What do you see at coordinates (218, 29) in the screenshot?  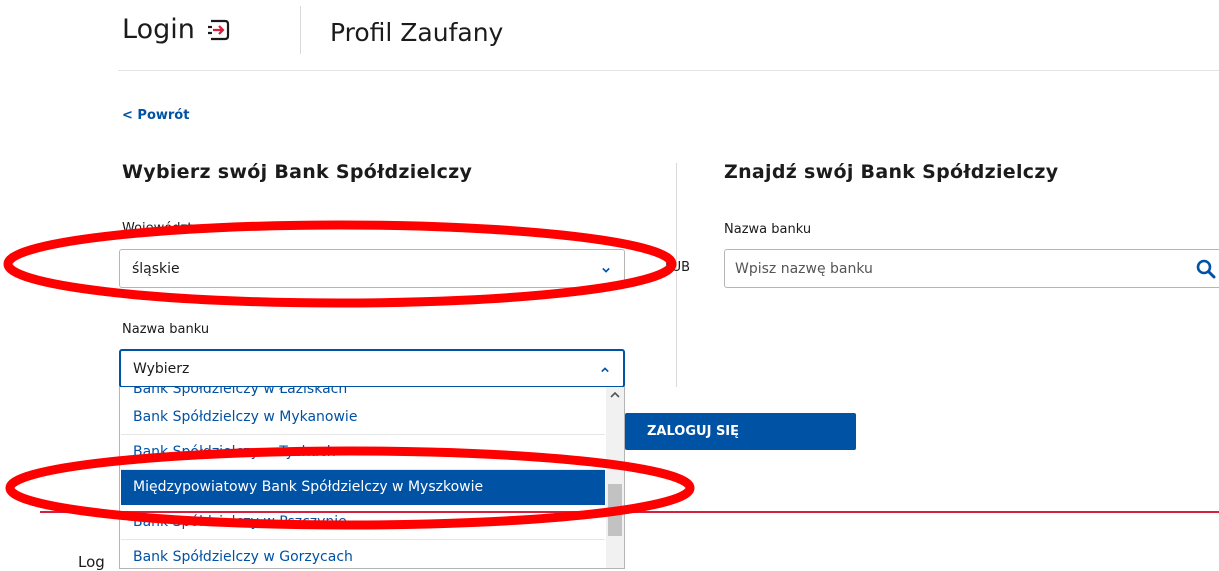 I see `login-arrow-icon` at bounding box center [218, 29].